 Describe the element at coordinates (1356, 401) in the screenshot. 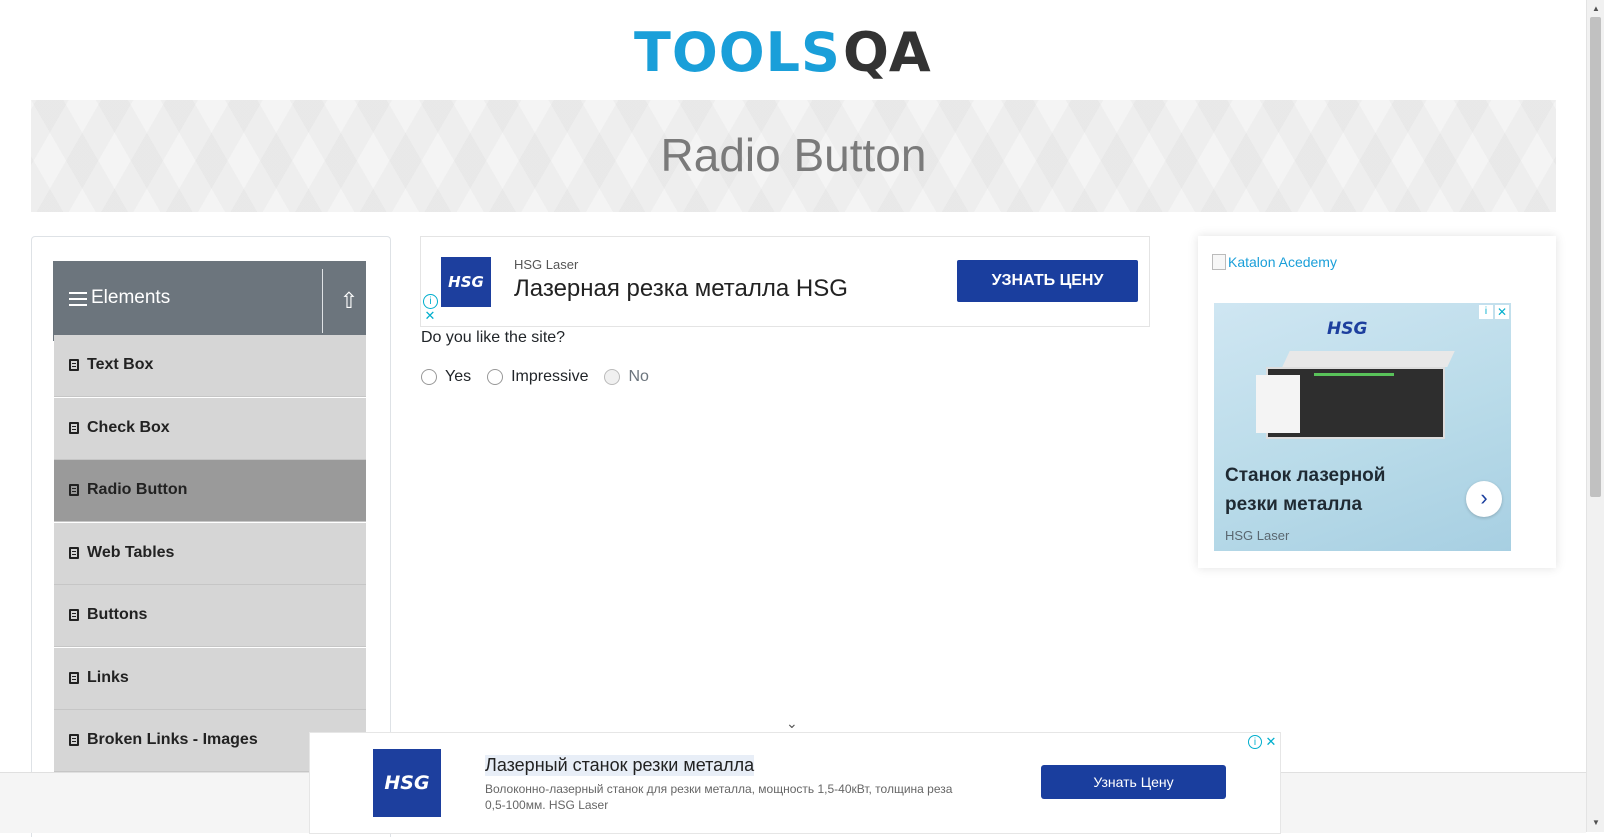

I see `laser-machine-image` at that location.